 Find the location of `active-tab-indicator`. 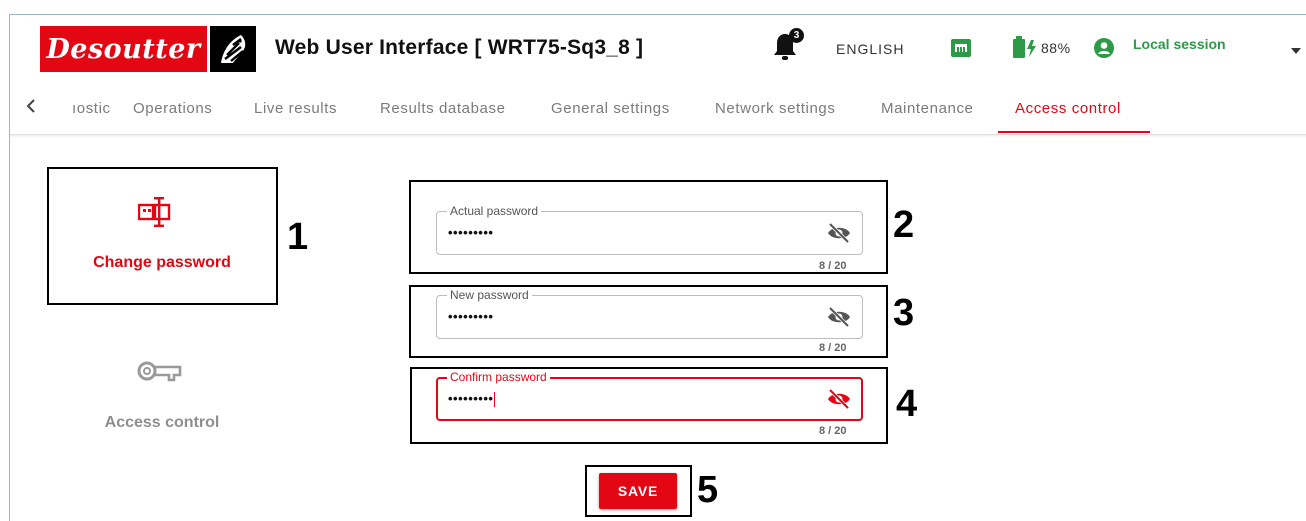

active-tab-indicator is located at coordinates (1074, 132).